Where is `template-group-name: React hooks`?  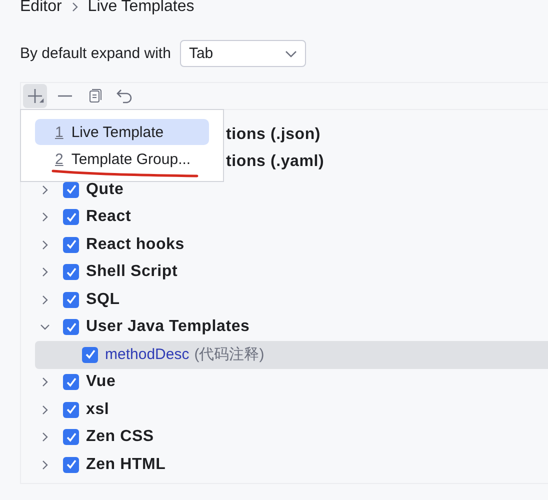
template-group-name: React hooks is located at coordinates (135, 245).